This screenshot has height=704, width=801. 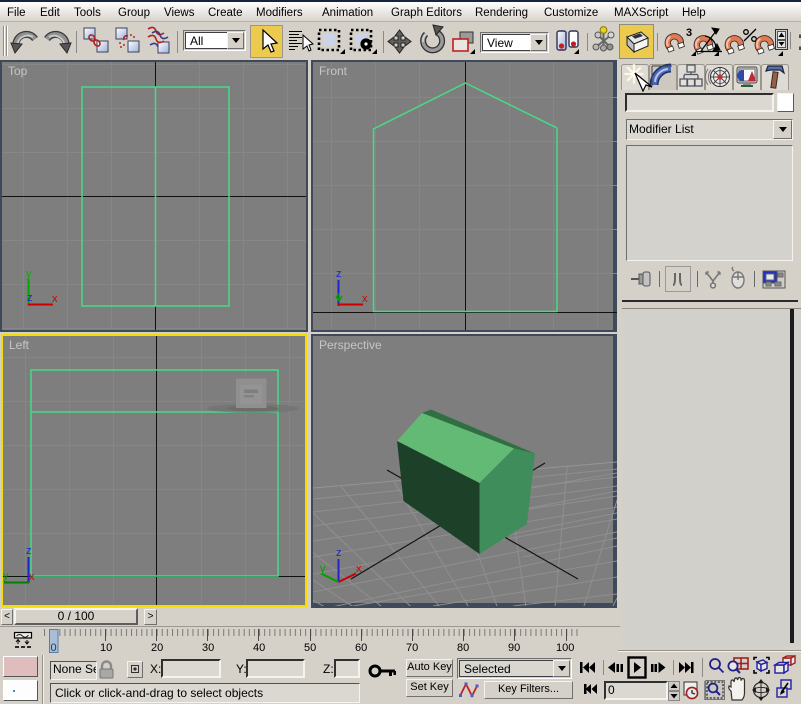 What do you see at coordinates (310, 647) in the screenshot?
I see `svg-text: 50` at bounding box center [310, 647].